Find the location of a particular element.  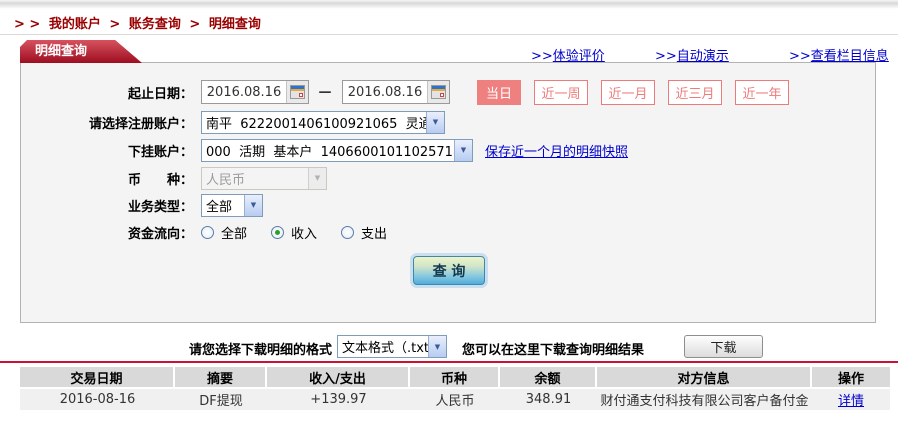

business-type-label: 业务类型： is located at coordinates (160, 207).